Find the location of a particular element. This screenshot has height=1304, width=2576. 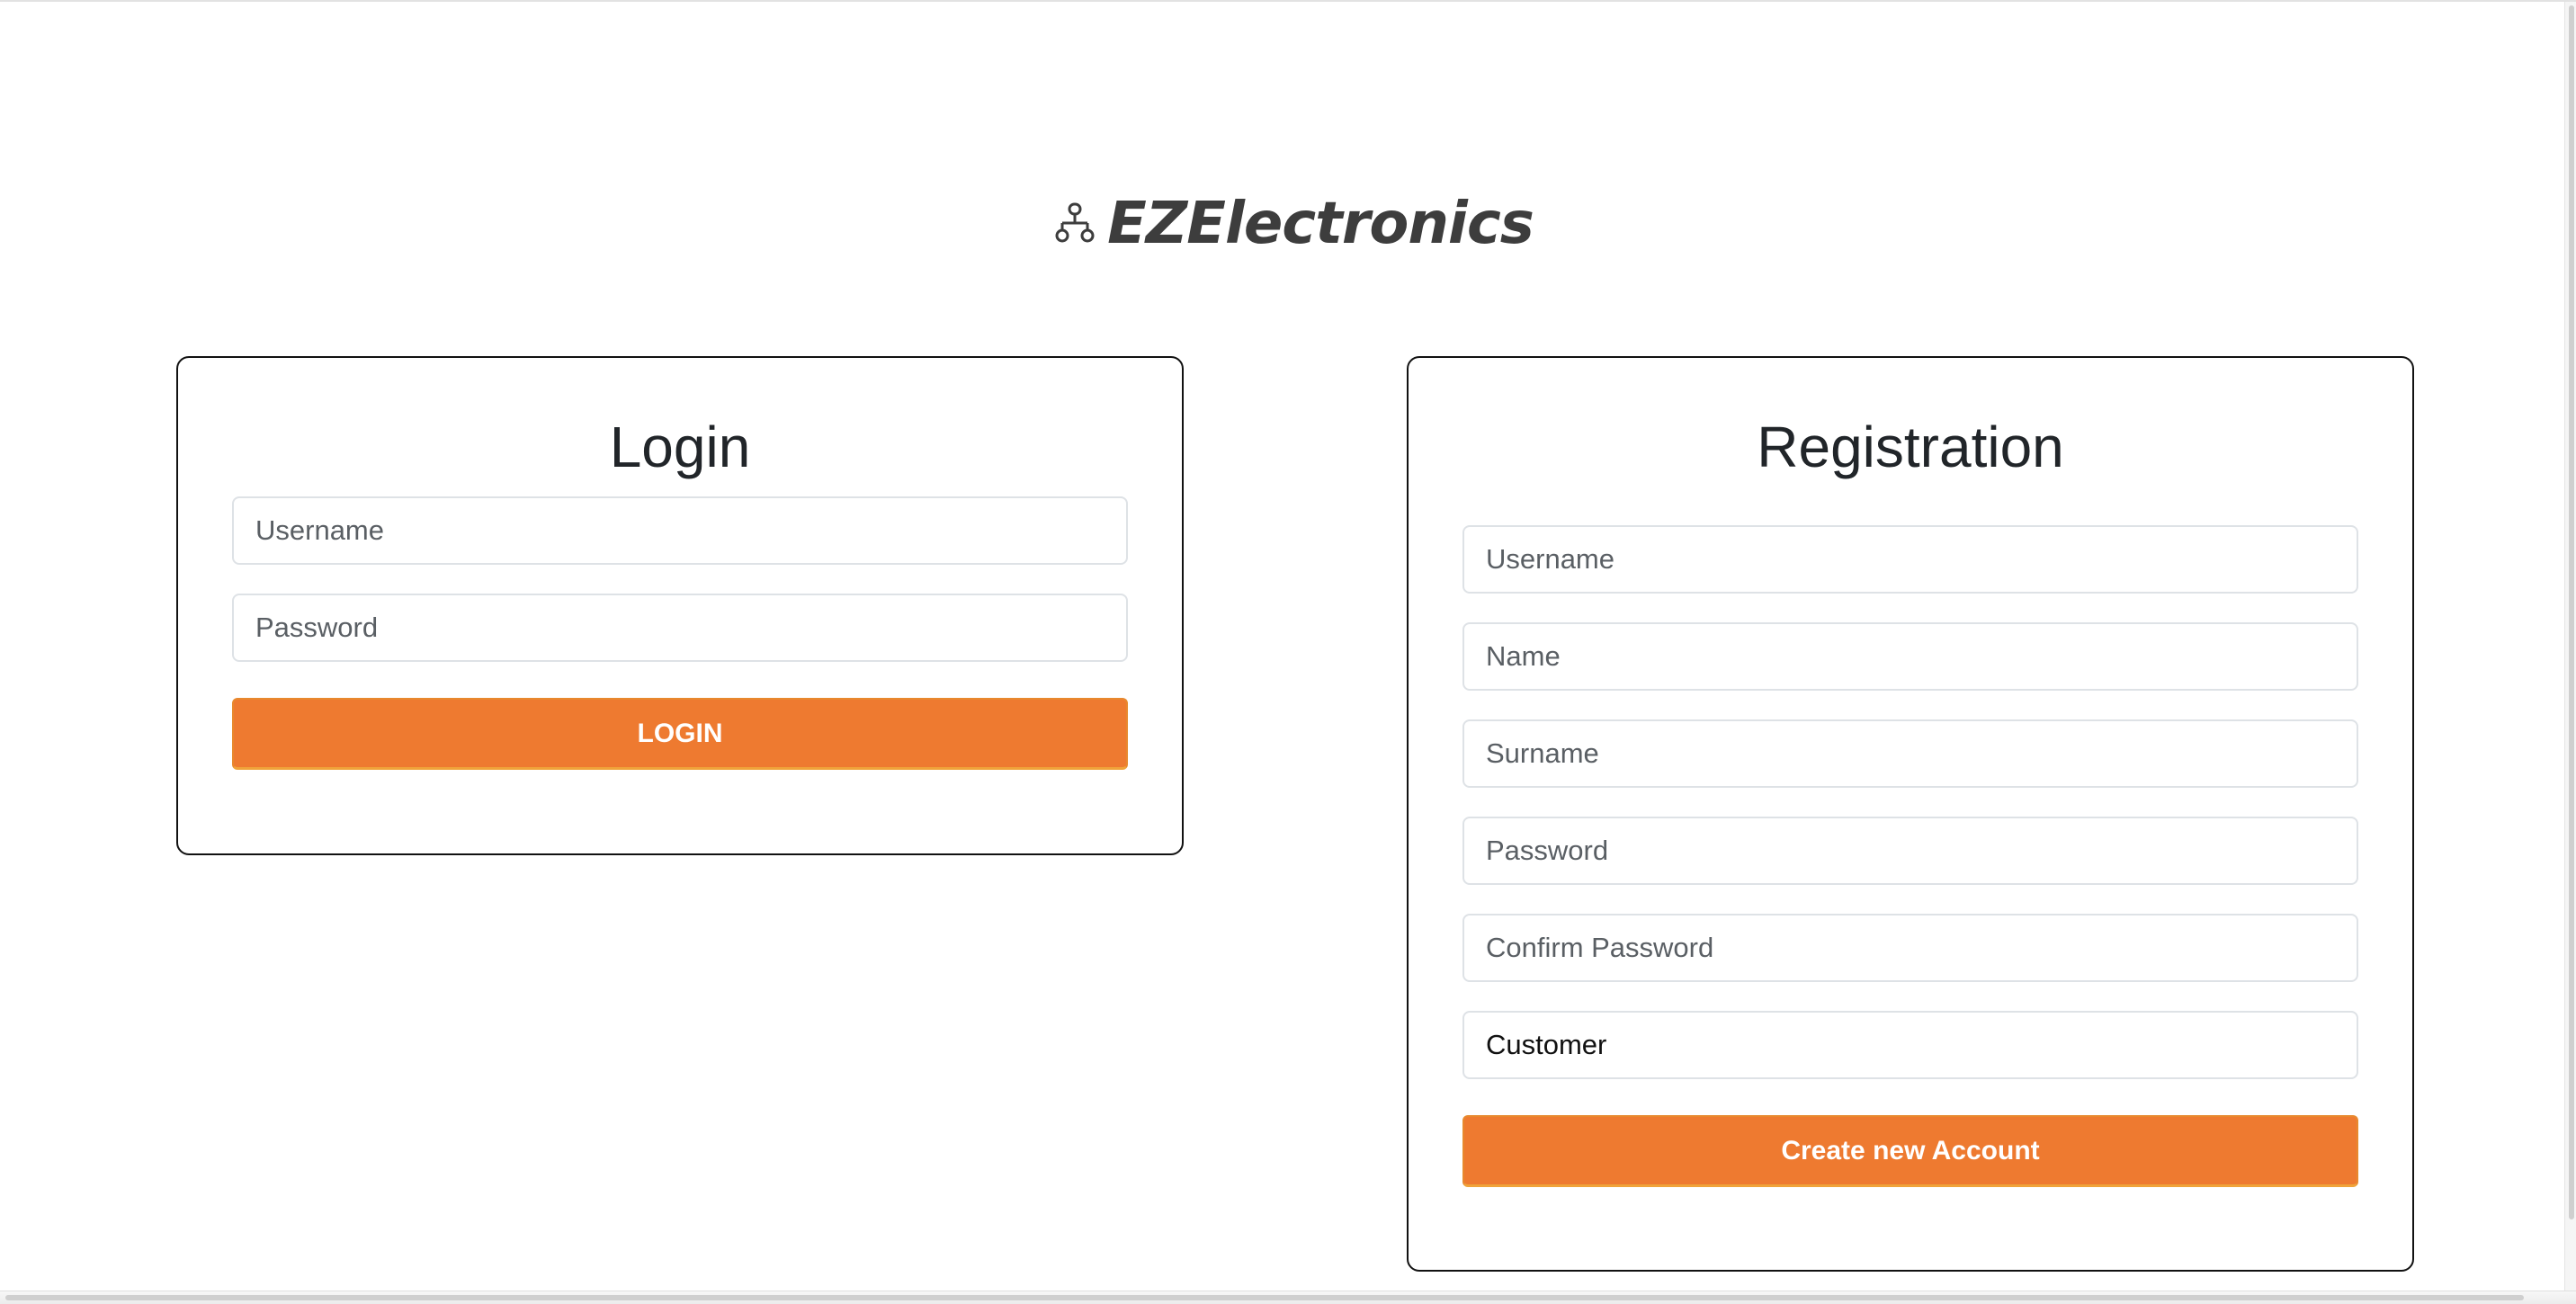

role-select: Customer is located at coordinates (1910, 1045).